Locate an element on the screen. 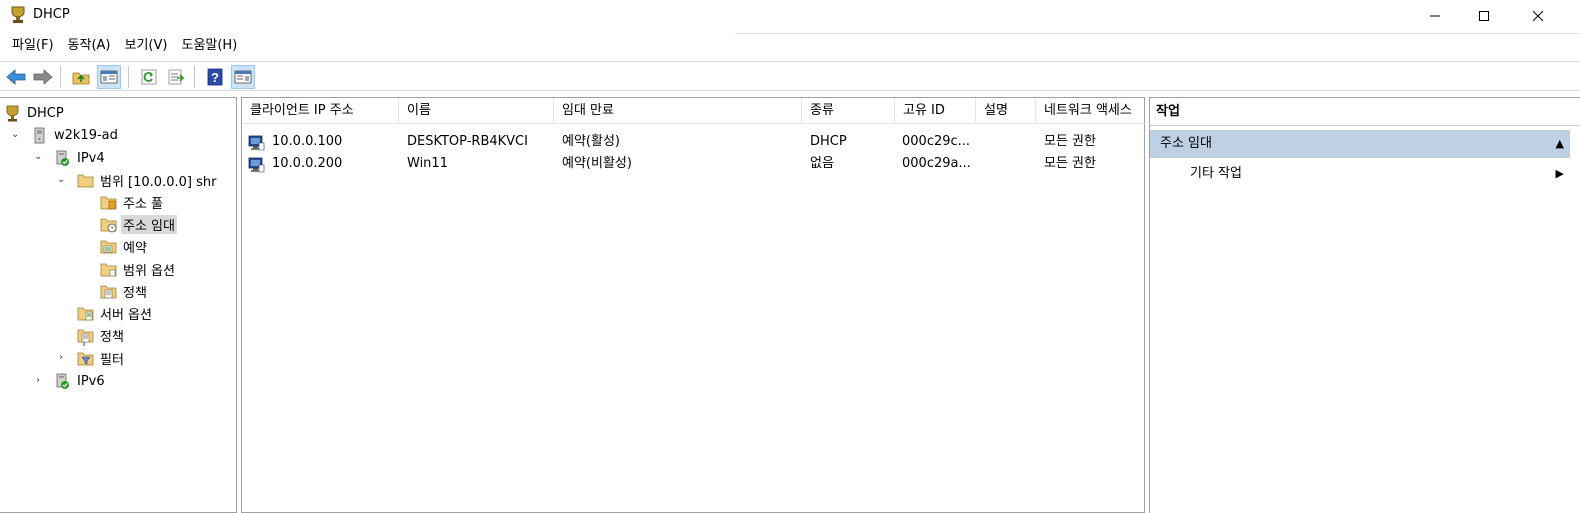 Image resolution: width=1580 pixels, height=513 pixels. reservation-icon is located at coordinates (108, 246).